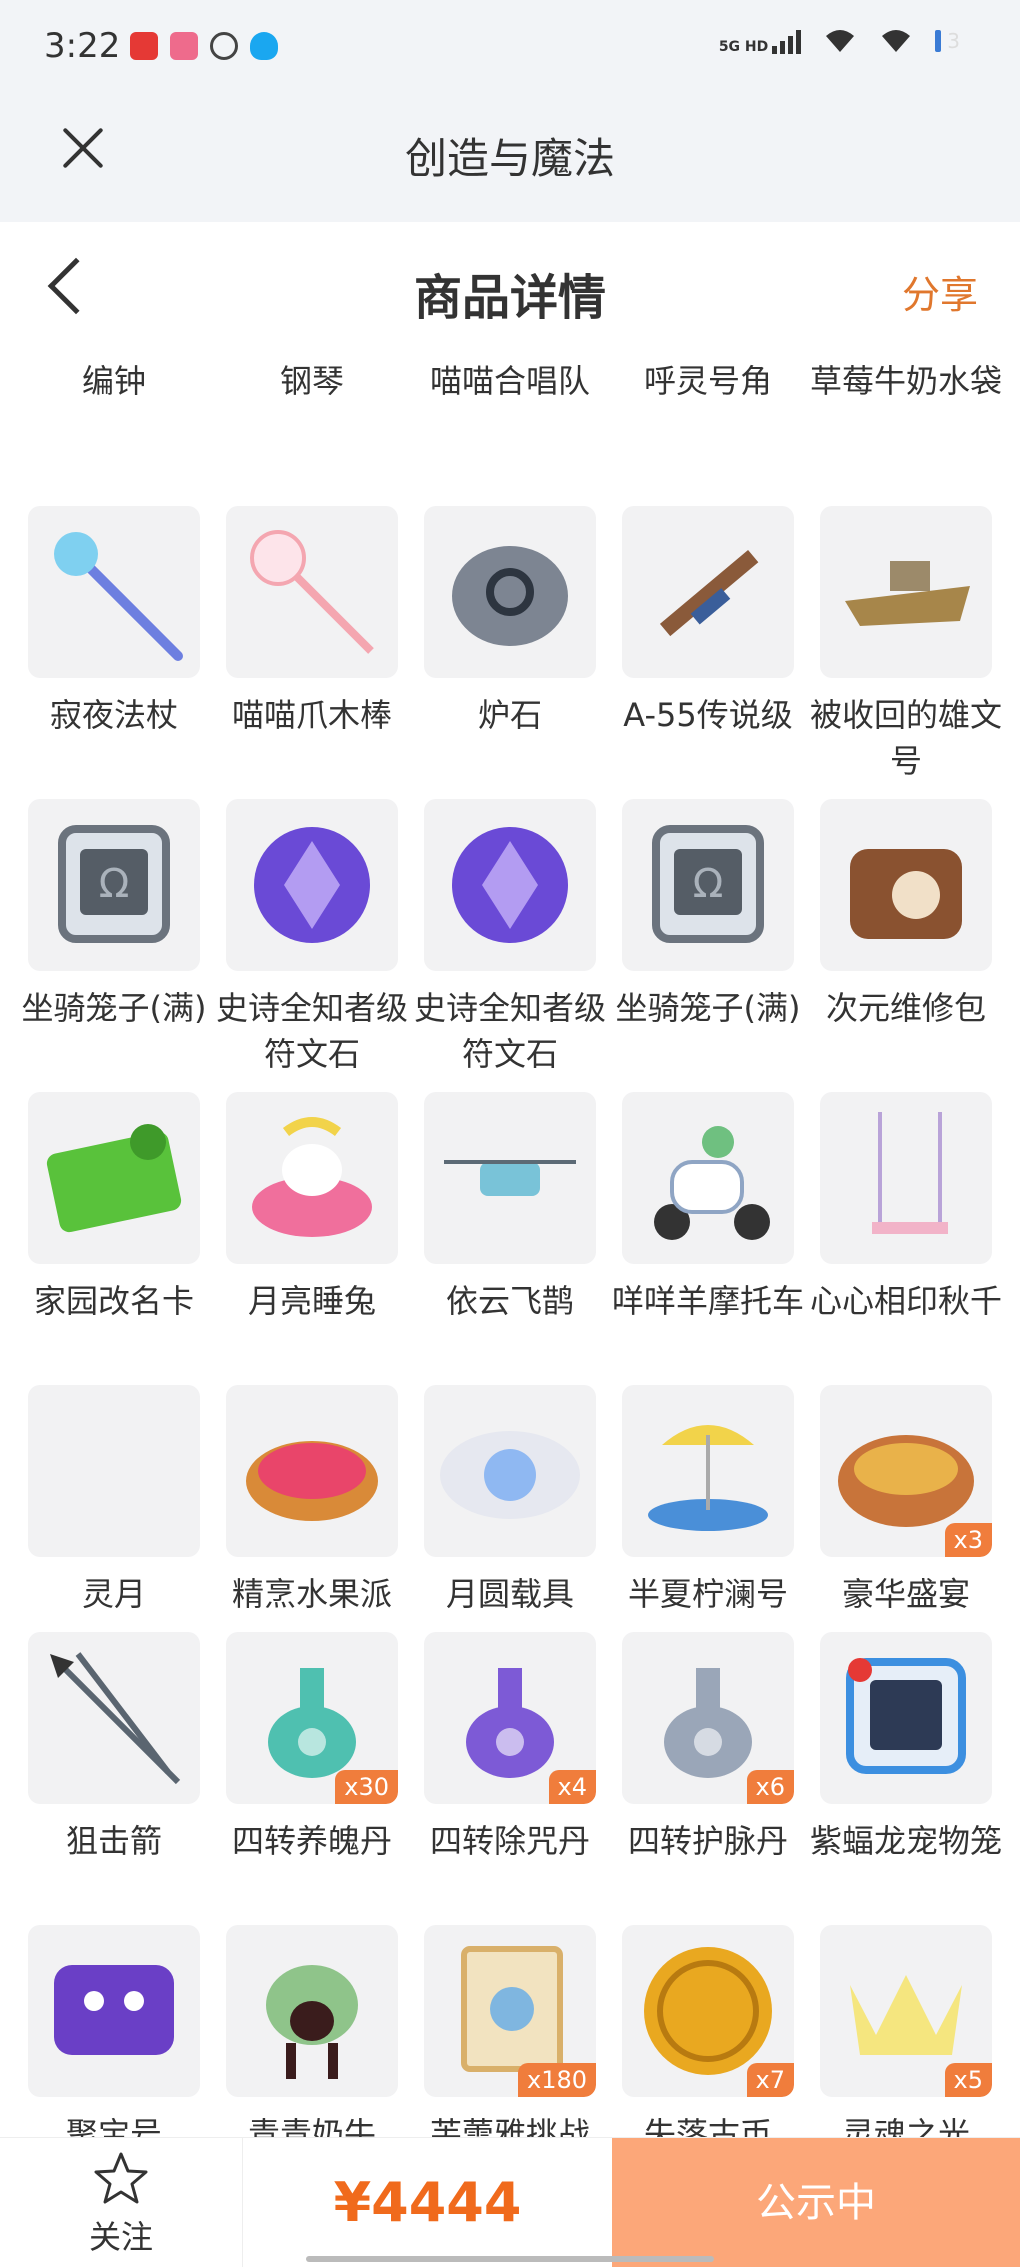 The image size is (1020, 2267). I want to click on lofter-icon, so click(184, 46).